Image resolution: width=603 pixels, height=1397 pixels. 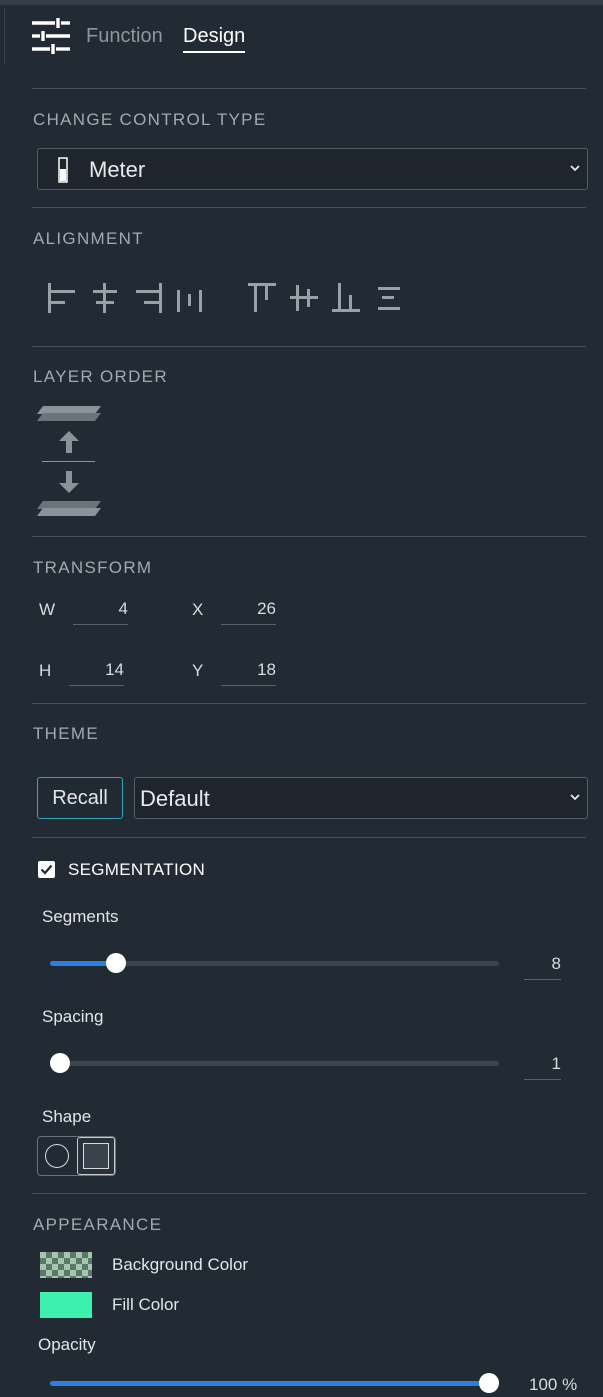 What do you see at coordinates (105, 298) in the screenshot?
I see `align-center-horizontal-icon` at bounding box center [105, 298].